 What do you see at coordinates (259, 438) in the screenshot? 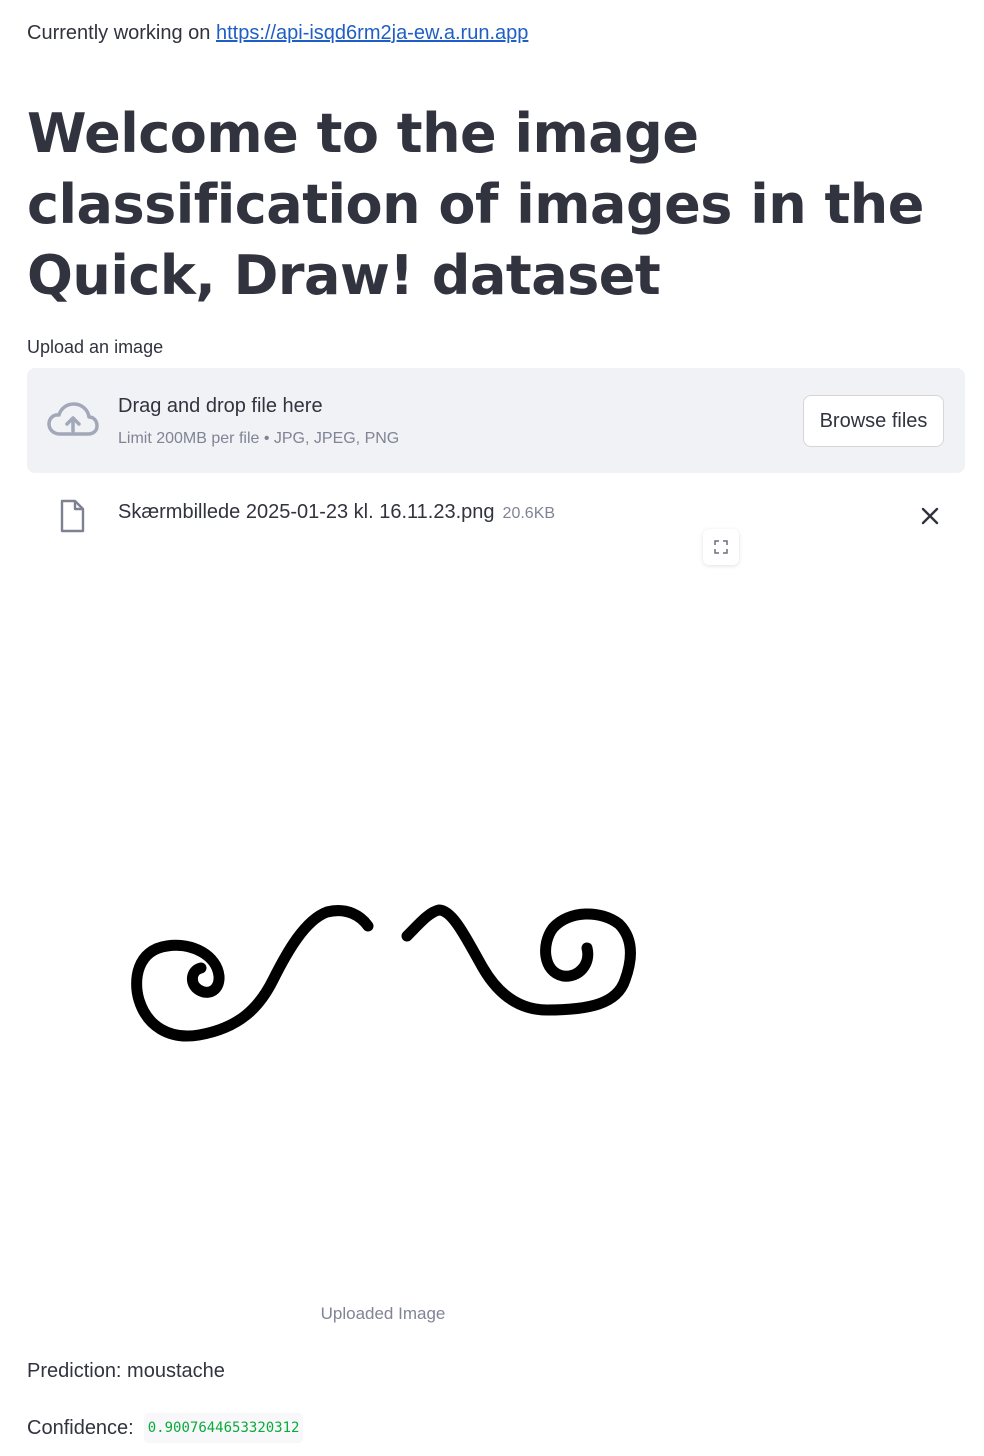
I see `dropzone-limit: Limit 200MB per file • JPG, JPEG, PNG` at bounding box center [259, 438].